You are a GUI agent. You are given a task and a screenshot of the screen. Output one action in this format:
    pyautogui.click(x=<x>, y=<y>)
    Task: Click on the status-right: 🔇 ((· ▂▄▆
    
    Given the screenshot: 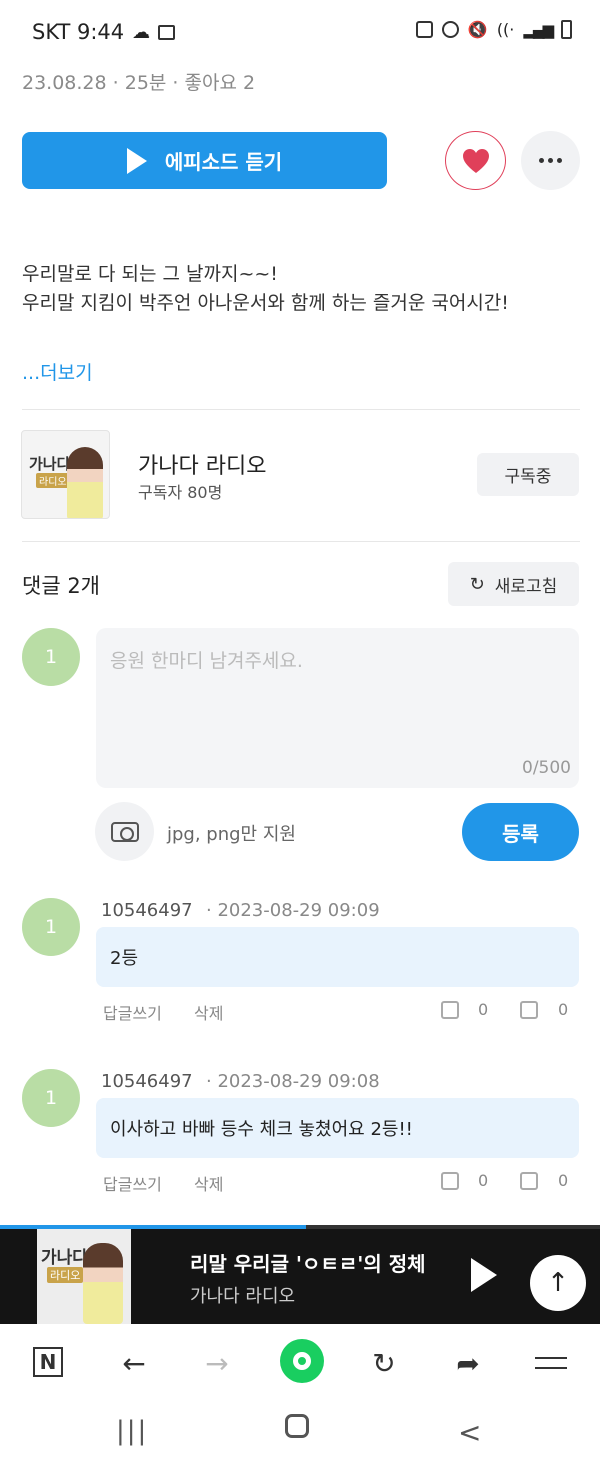 What is the action you would take?
    pyautogui.click(x=493, y=29)
    